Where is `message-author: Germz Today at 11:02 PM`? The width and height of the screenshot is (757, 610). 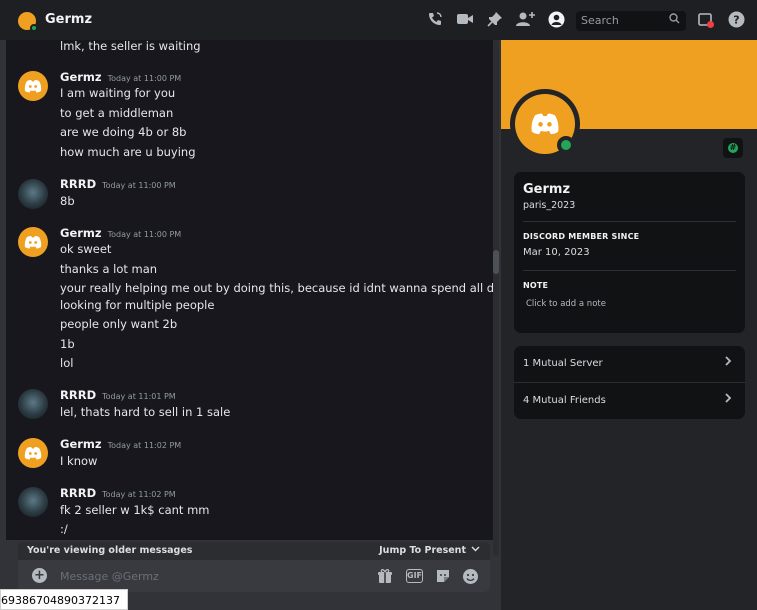 message-author: Germz Today at 11:02 PM is located at coordinates (120, 444).